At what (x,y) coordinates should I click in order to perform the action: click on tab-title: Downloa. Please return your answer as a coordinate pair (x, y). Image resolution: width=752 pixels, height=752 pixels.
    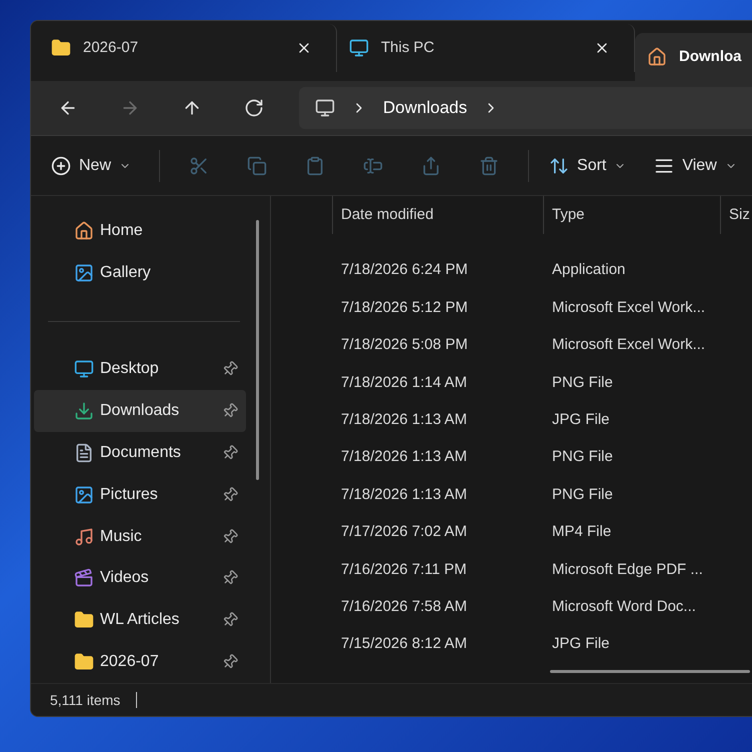
    Looking at the image, I should click on (710, 56).